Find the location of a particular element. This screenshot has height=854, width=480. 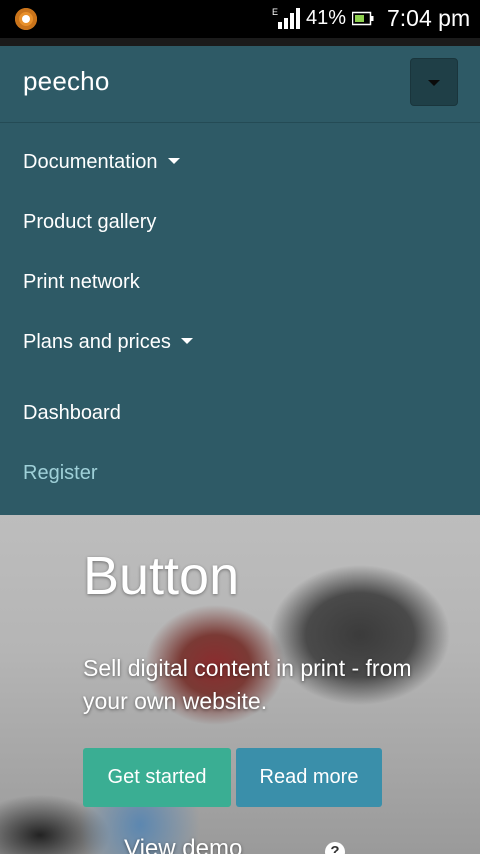

app-notification-icon is located at coordinates (26, 19).